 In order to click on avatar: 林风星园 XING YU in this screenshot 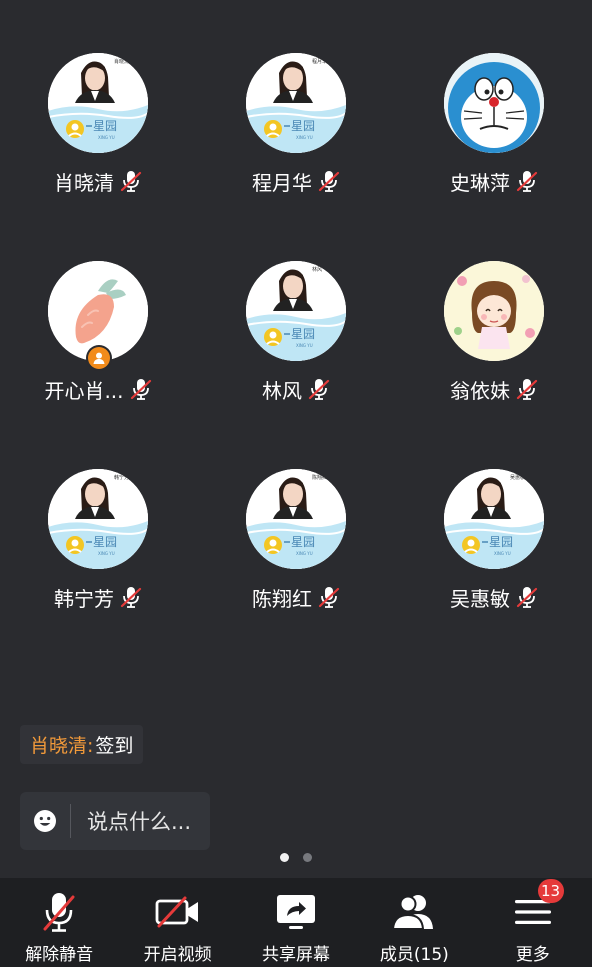, I will do `click(296, 311)`.